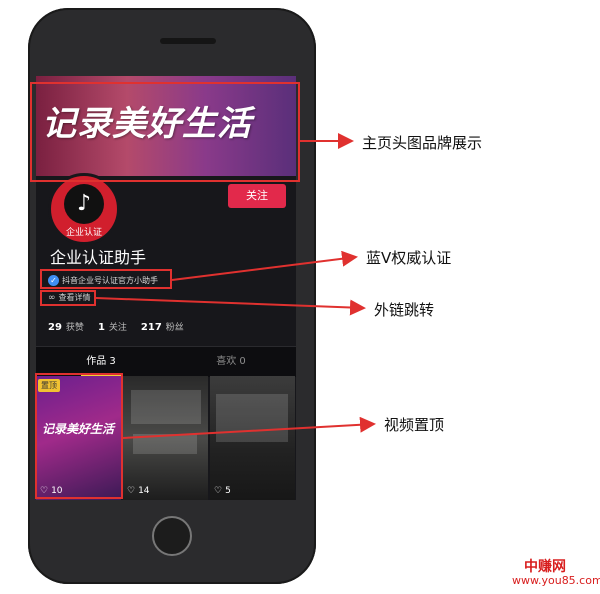 Image resolution: width=600 pixels, height=594 pixels. Describe the element at coordinates (55, 327) in the screenshot. I see `stat-likes-value: 29` at that location.